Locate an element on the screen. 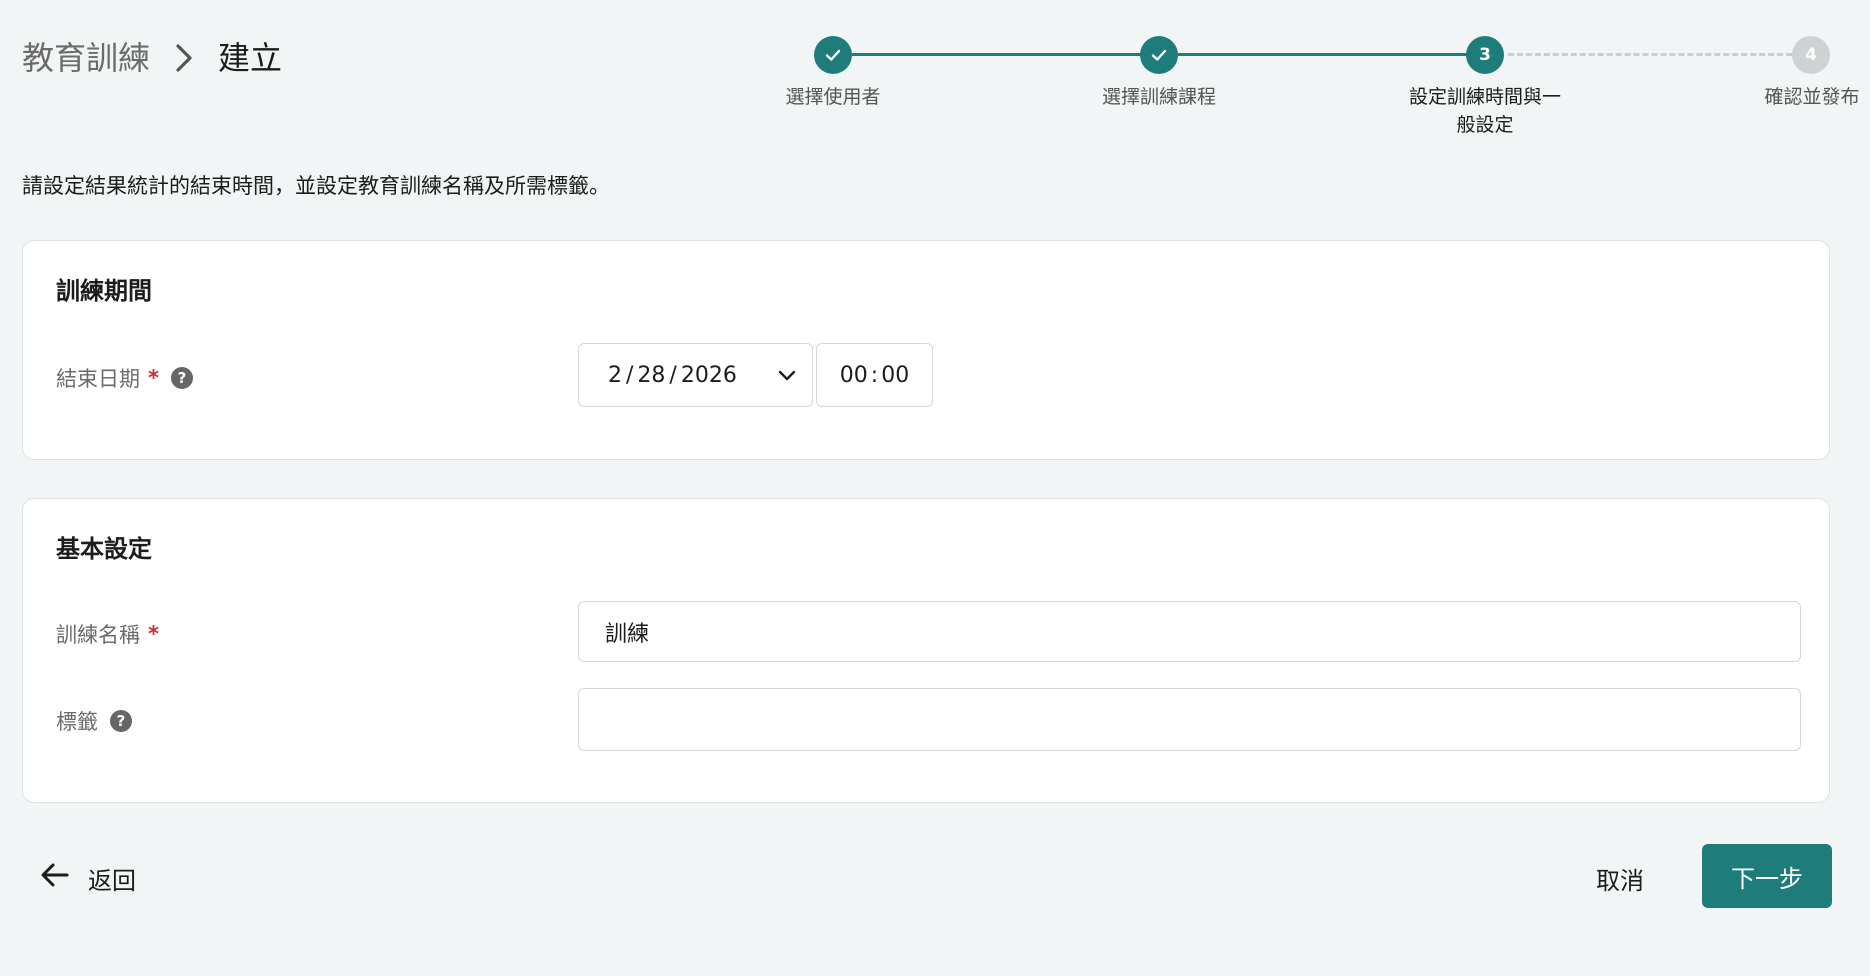  tags-label: 標籤 ? is located at coordinates (94, 721).